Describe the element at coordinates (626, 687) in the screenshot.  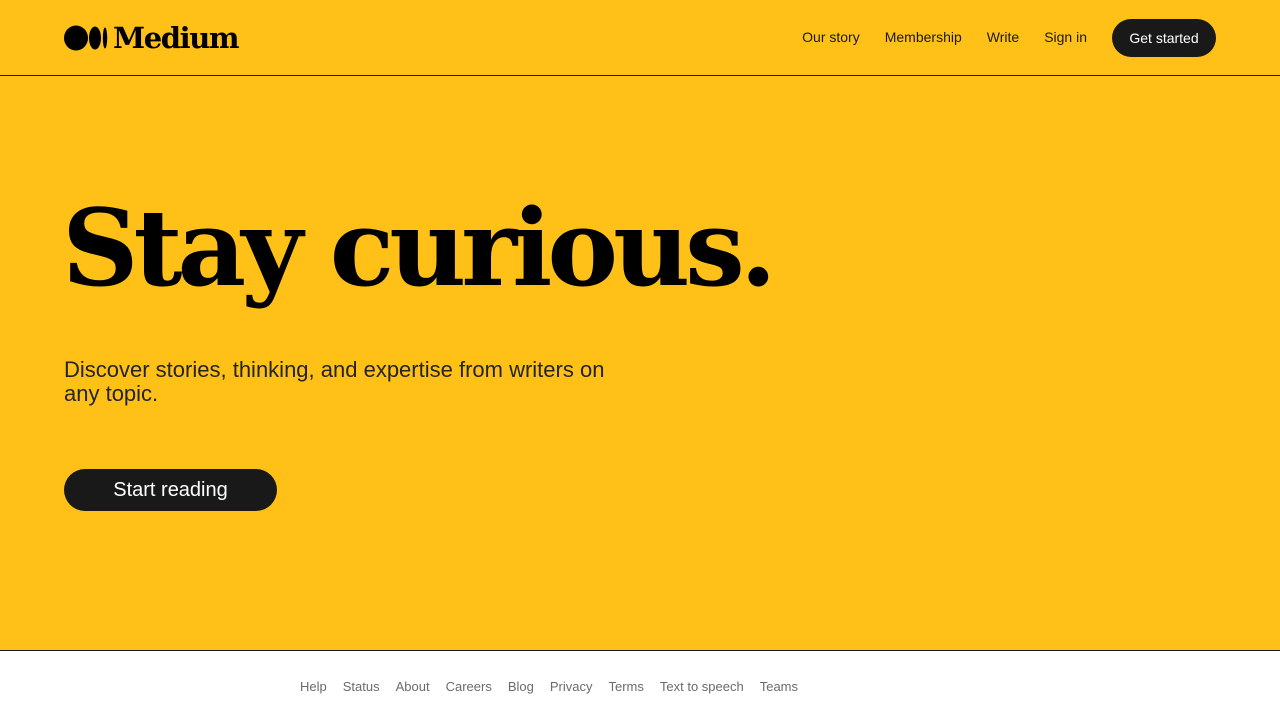
I see `footer-link-terms: Terms` at that location.